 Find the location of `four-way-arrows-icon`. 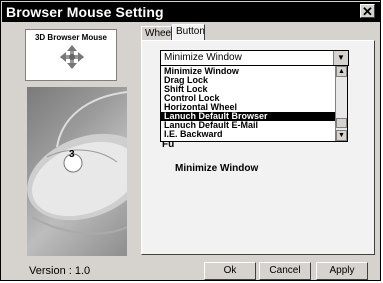

four-way-arrows-icon is located at coordinates (72, 57).